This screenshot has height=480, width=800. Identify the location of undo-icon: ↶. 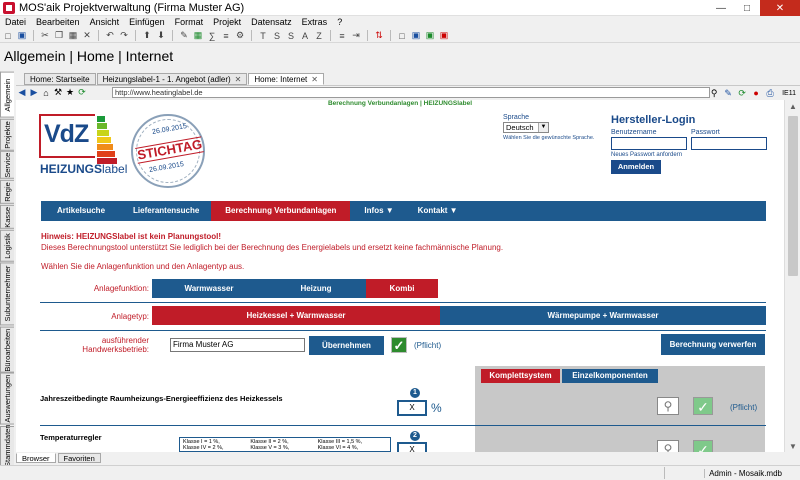
(110, 36).